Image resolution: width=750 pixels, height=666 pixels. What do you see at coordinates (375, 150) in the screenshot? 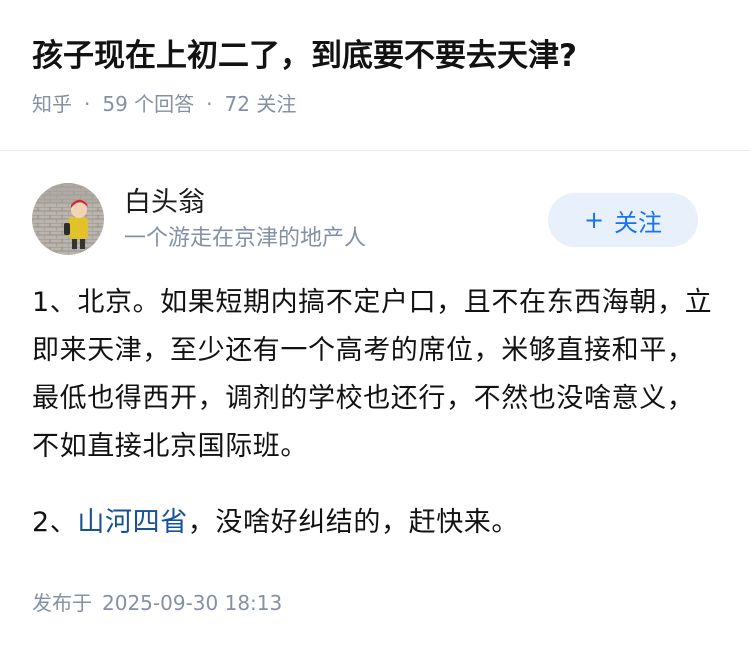
I see `header-divider` at bounding box center [375, 150].